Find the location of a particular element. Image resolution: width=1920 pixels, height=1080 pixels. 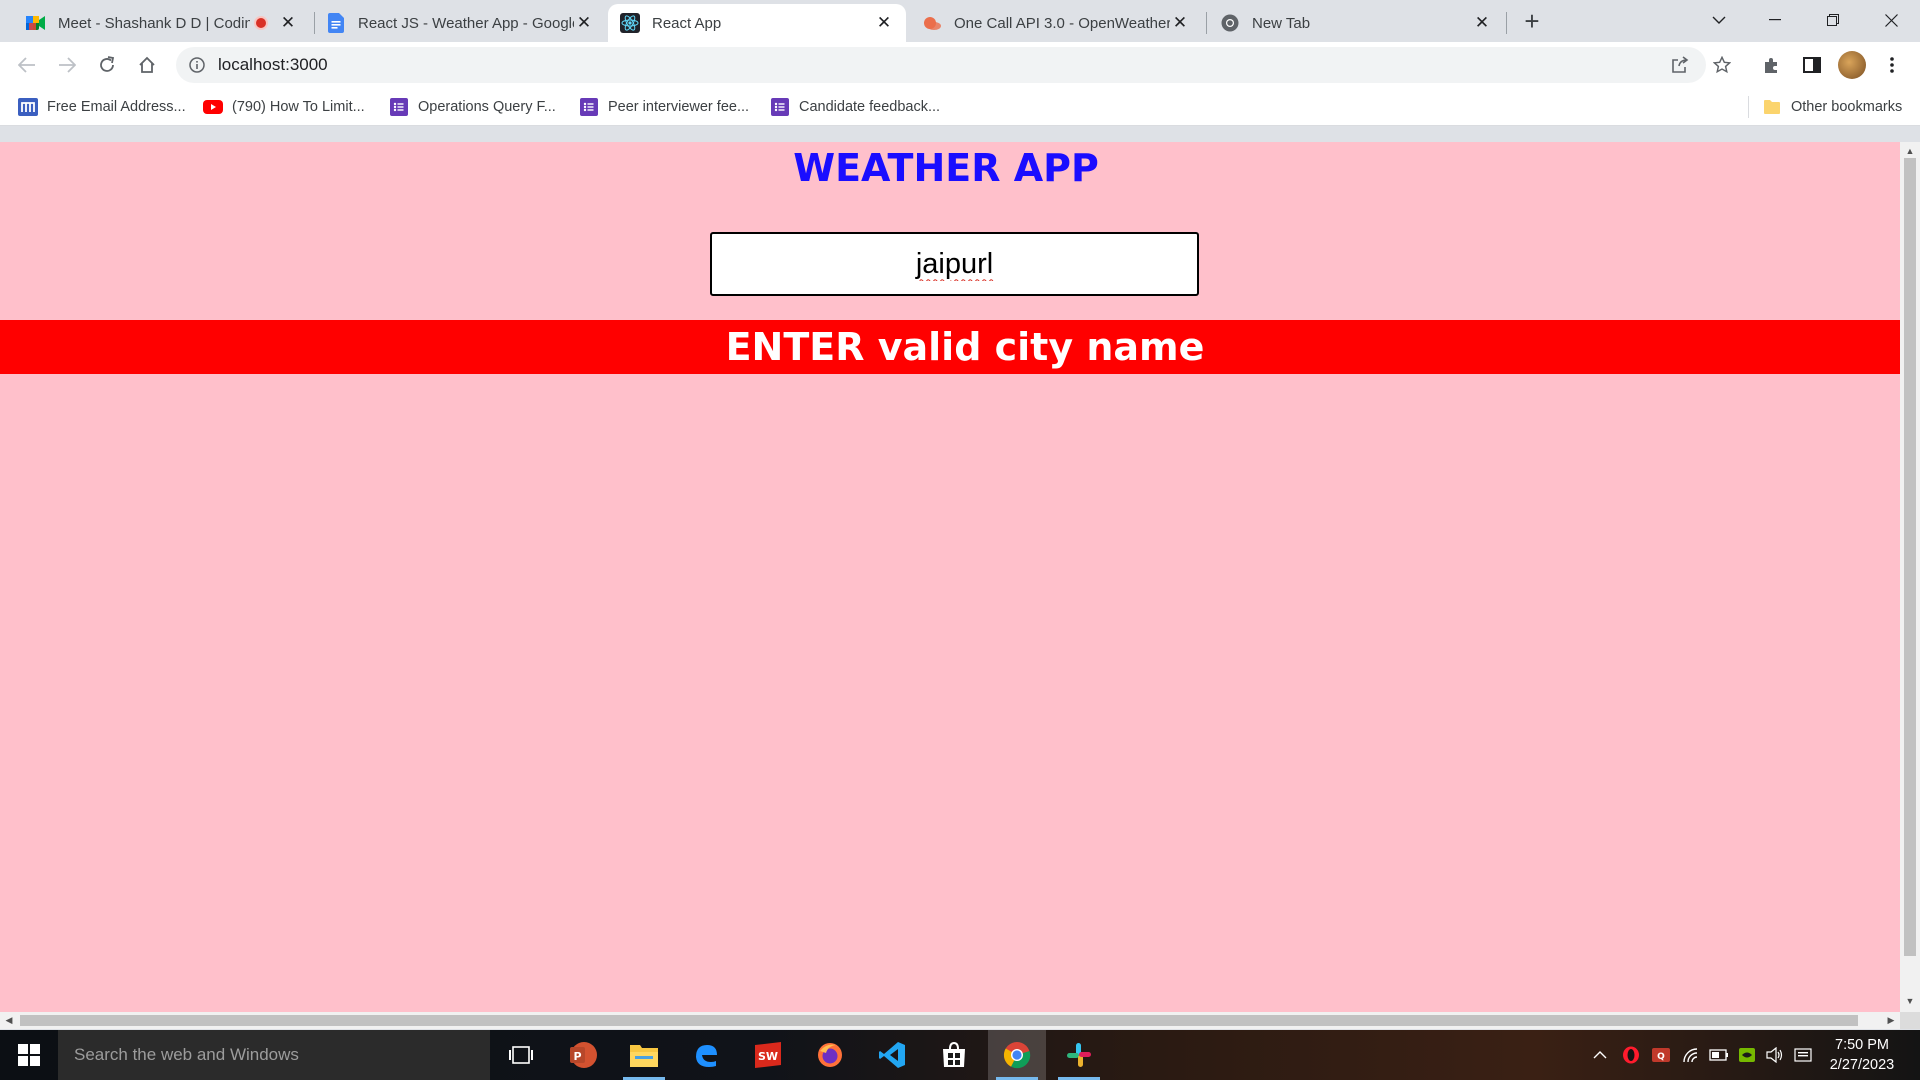

forward-button is located at coordinates (67, 65).